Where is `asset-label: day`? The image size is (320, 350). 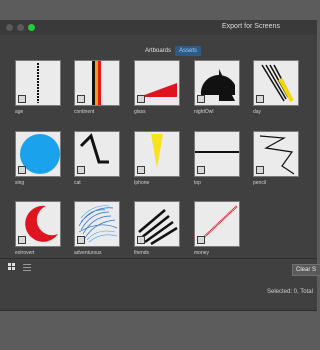 asset-label: day is located at coordinates (257, 112).